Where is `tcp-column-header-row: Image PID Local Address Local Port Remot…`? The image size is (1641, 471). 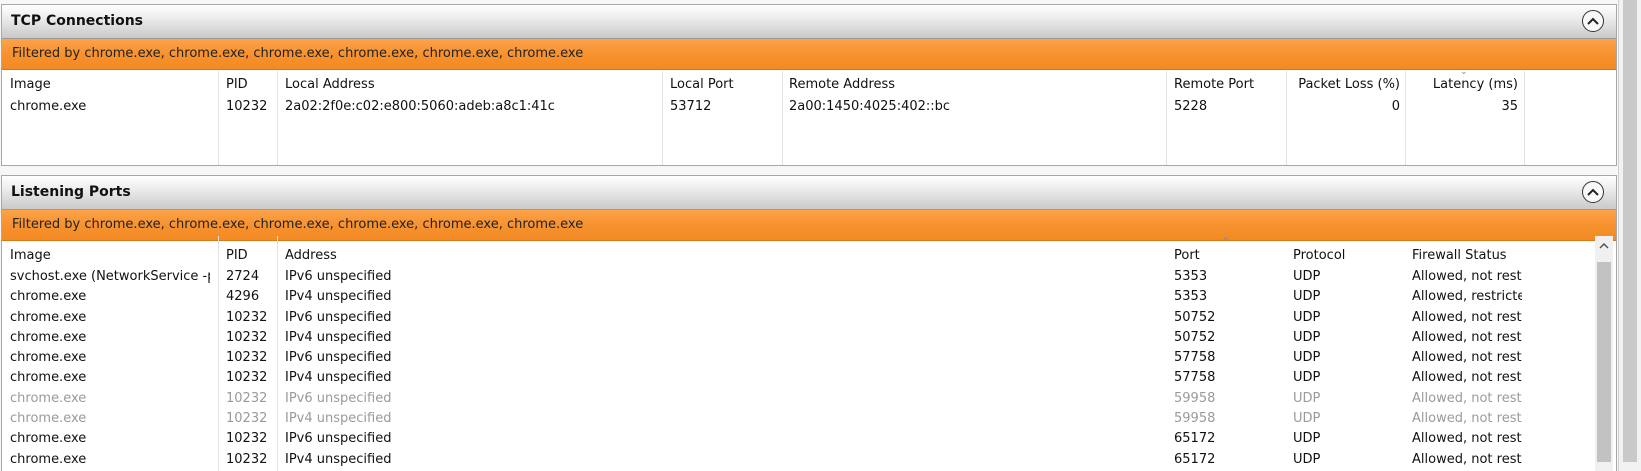
tcp-column-header-row: Image PID Local Address Local Port Remot… is located at coordinates (809, 81).